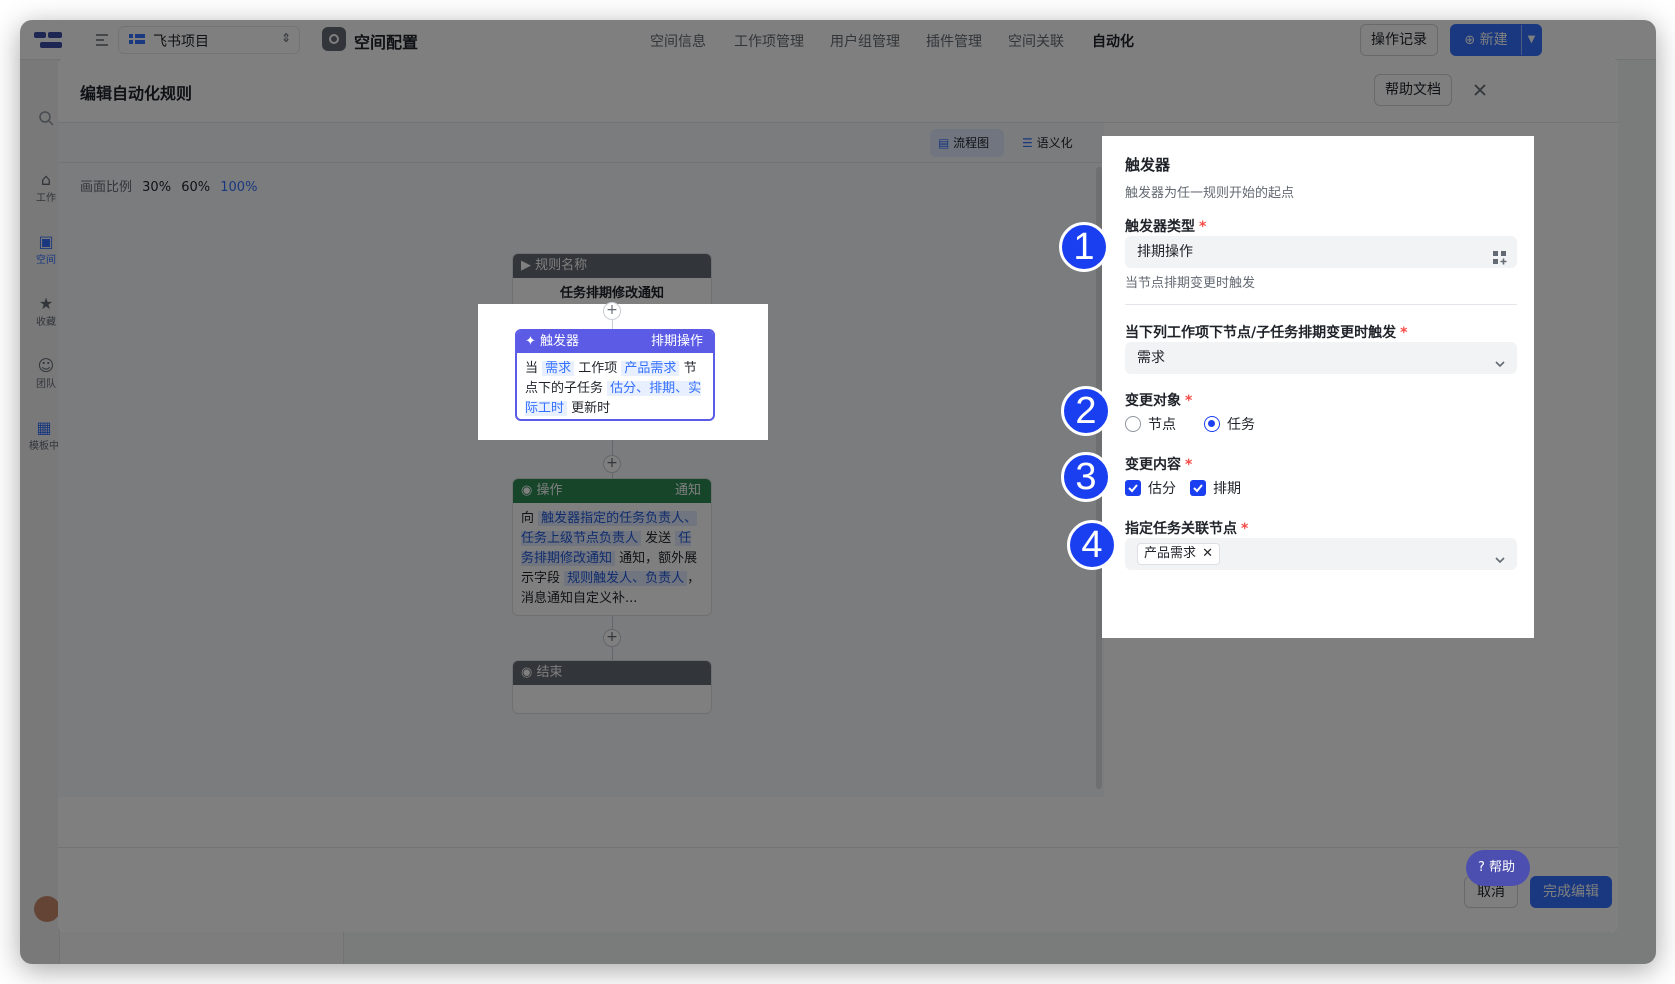 The height and width of the screenshot is (984, 1675). What do you see at coordinates (1241, 425) in the screenshot?
I see `radio-task-label: 任务` at bounding box center [1241, 425].